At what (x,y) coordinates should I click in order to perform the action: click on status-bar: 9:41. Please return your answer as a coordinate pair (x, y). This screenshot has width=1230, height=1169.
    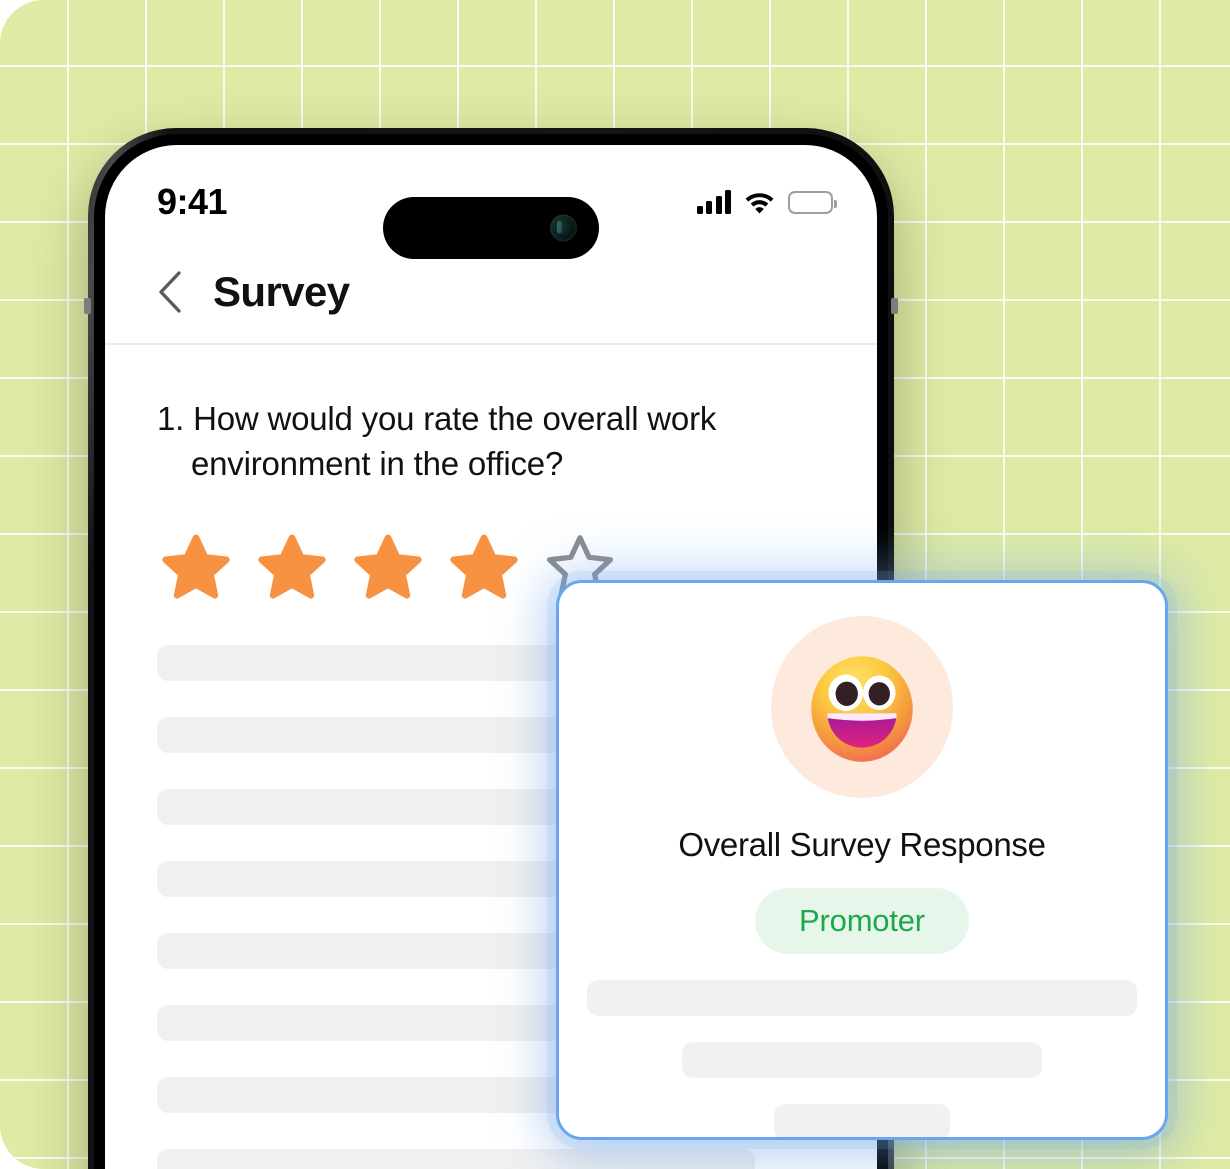
    Looking at the image, I should click on (491, 202).